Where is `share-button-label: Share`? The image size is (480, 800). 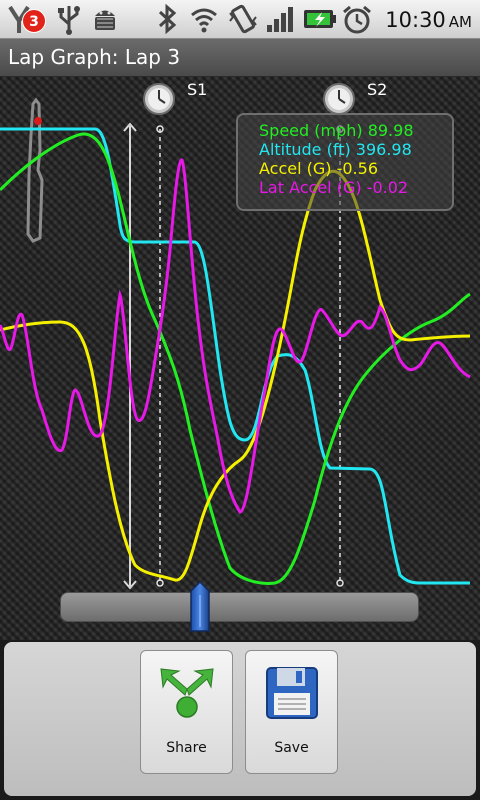 share-button-label: Share is located at coordinates (186, 748).